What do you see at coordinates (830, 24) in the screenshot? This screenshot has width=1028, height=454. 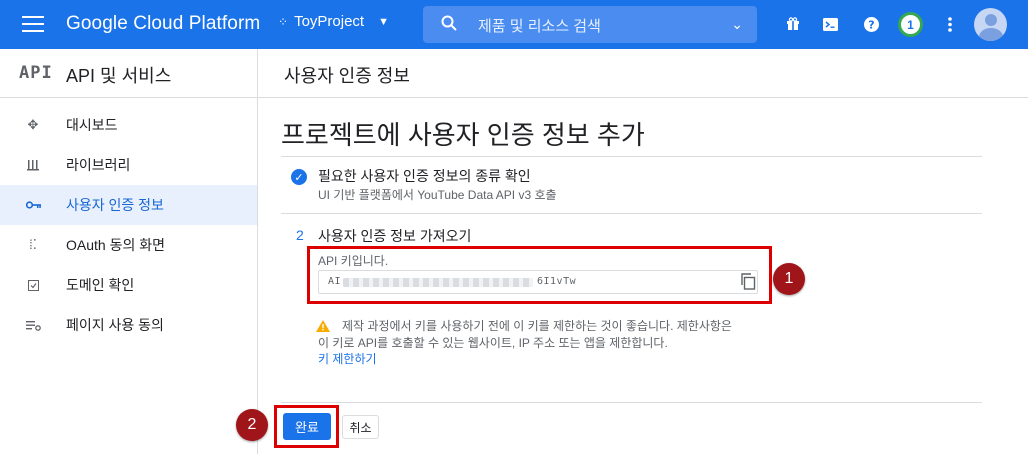 I see `terminal-icon` at bounding box center [830, 24].